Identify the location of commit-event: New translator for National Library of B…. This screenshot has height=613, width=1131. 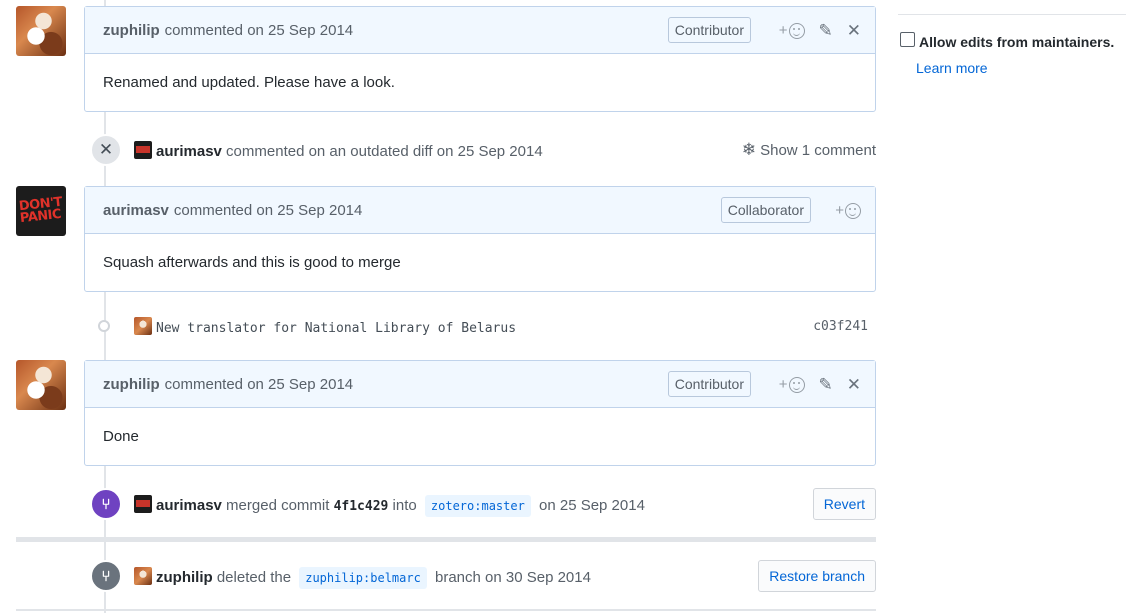
(480, 326).